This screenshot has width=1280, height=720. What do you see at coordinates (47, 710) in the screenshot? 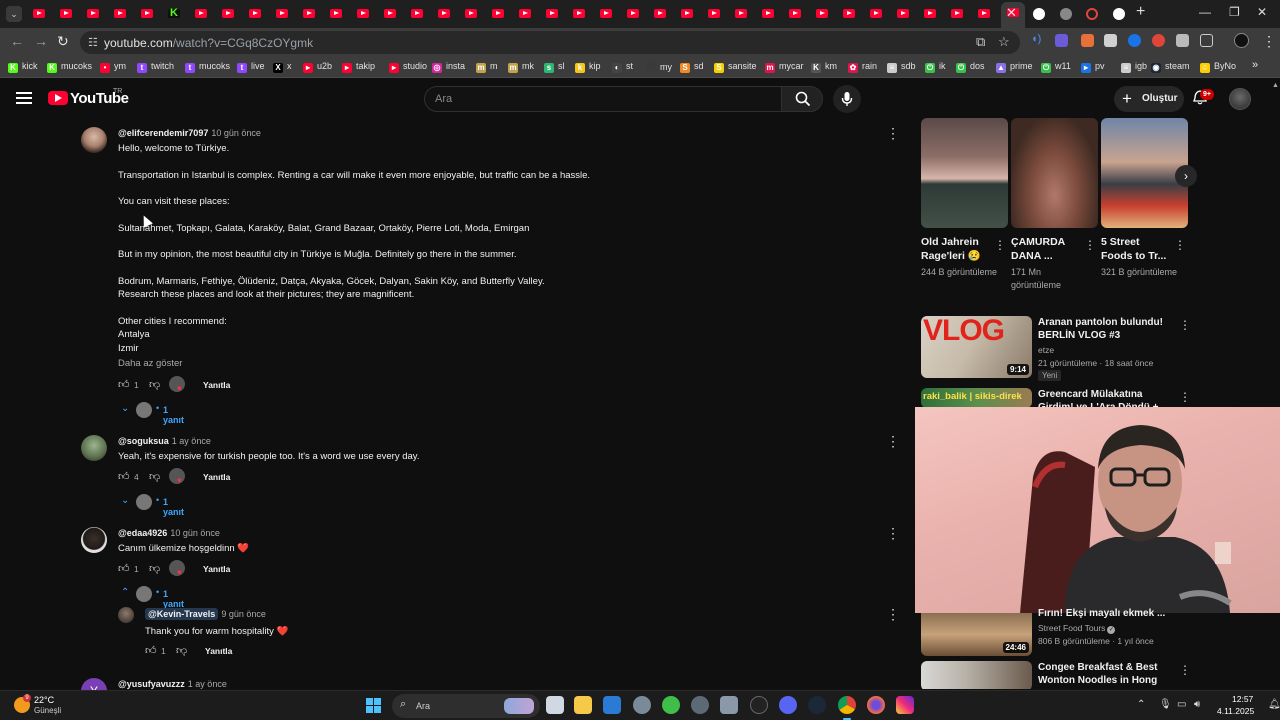
I see `weather-description: Güneşli` at bounding box center [47, 710].